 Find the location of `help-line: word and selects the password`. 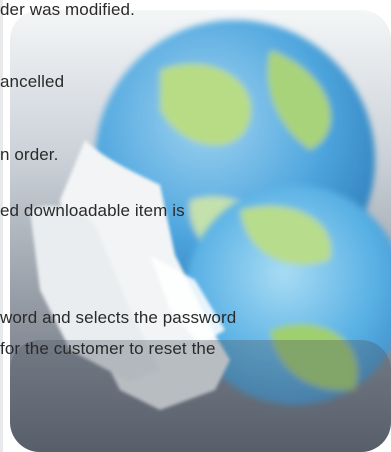

help-line: word and selects the password is located at coordinates (118, 317).